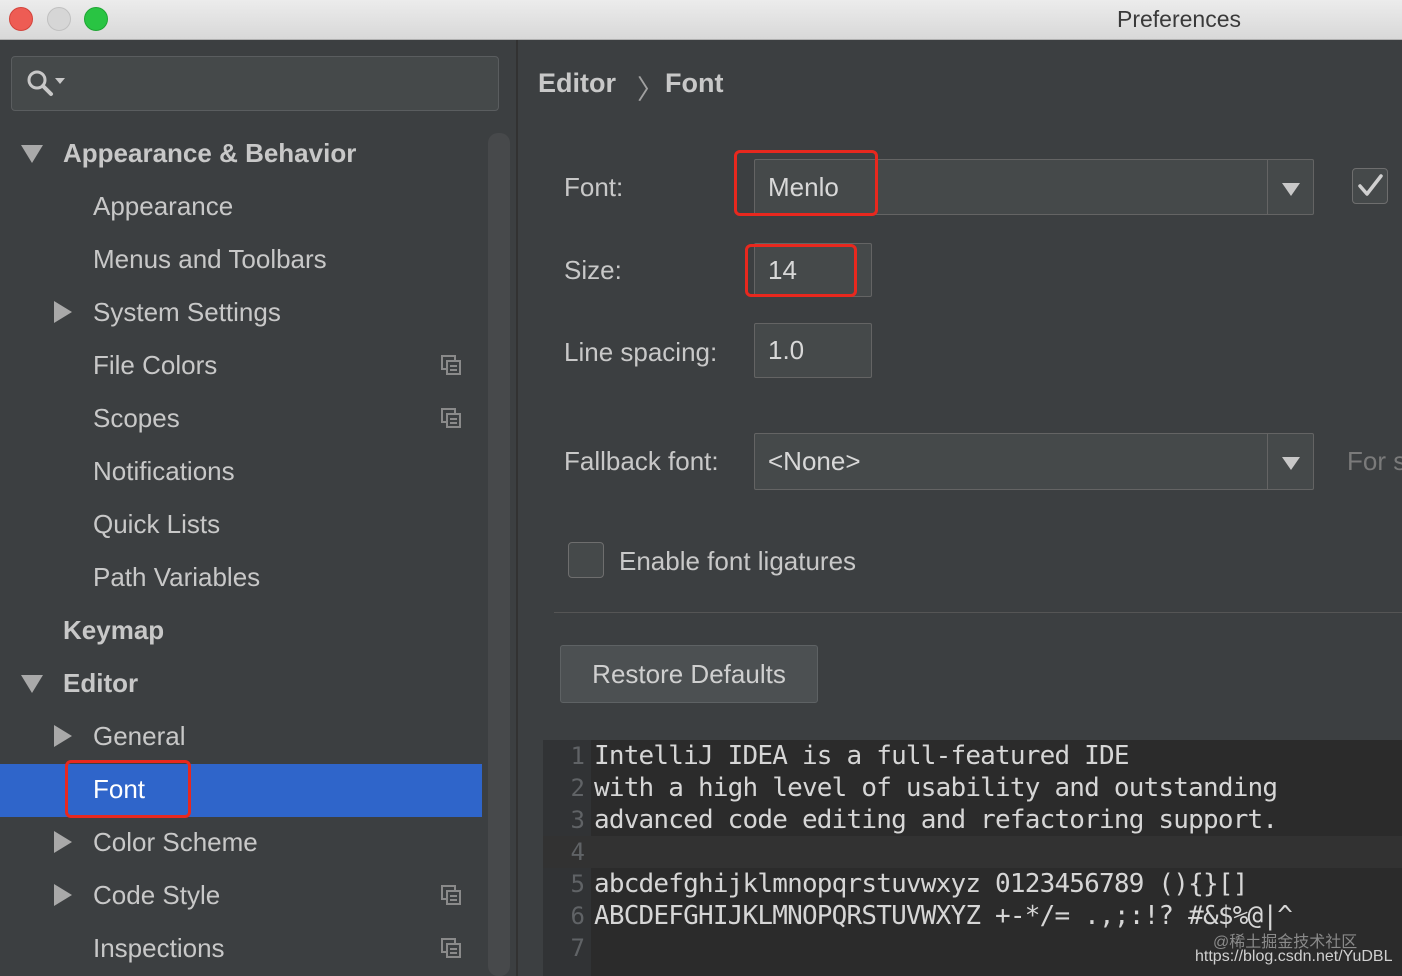  Describe the element at coordinates (136, 418) in the screenshot. I see `sidebar-item-scopes: Scopes` at that location.